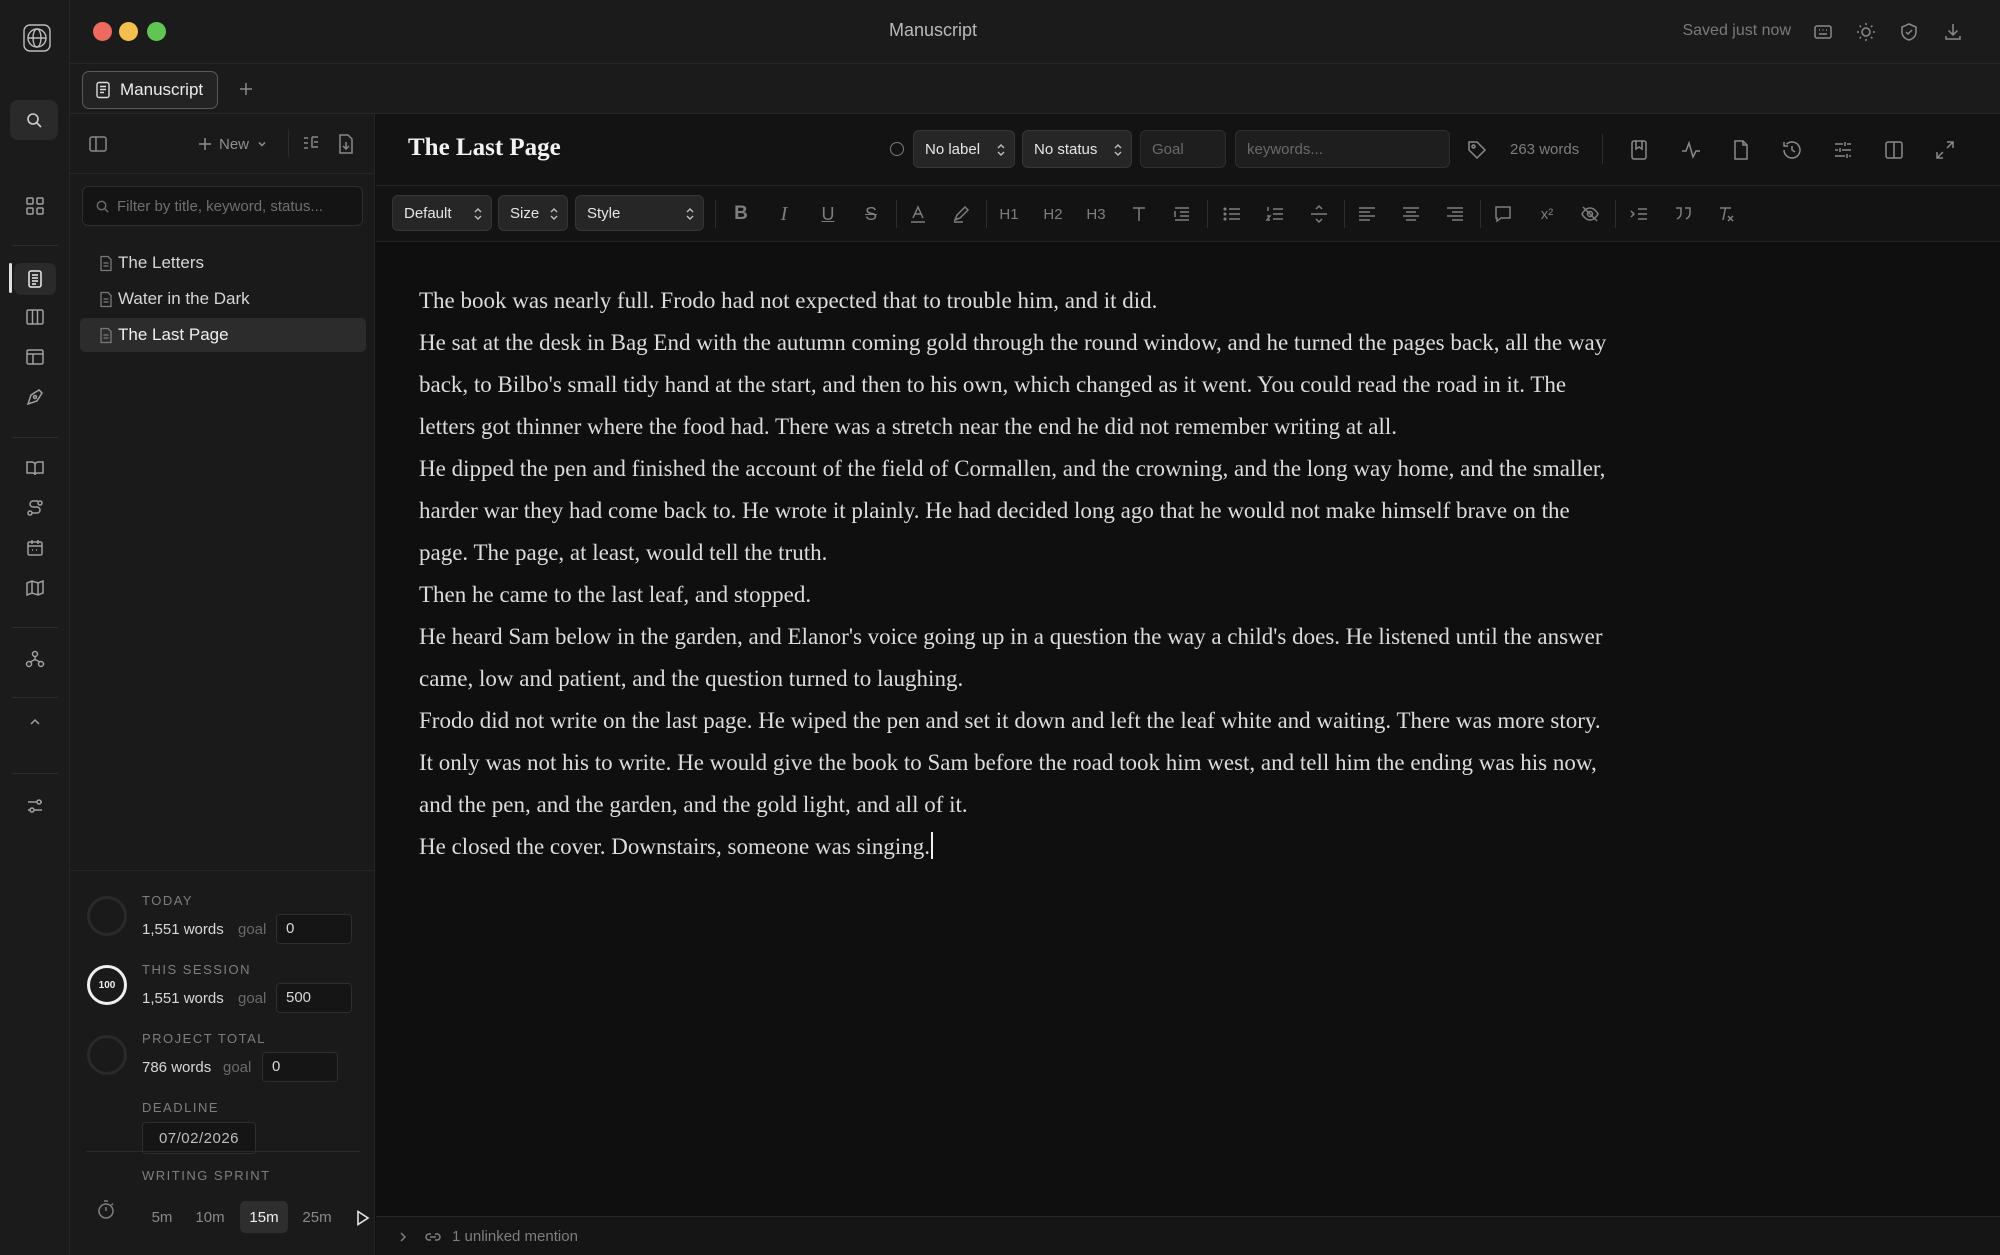  Describe the element at coordinates (1726, 214) in the screenshot. I see `clear-formatting-icon` at that location.